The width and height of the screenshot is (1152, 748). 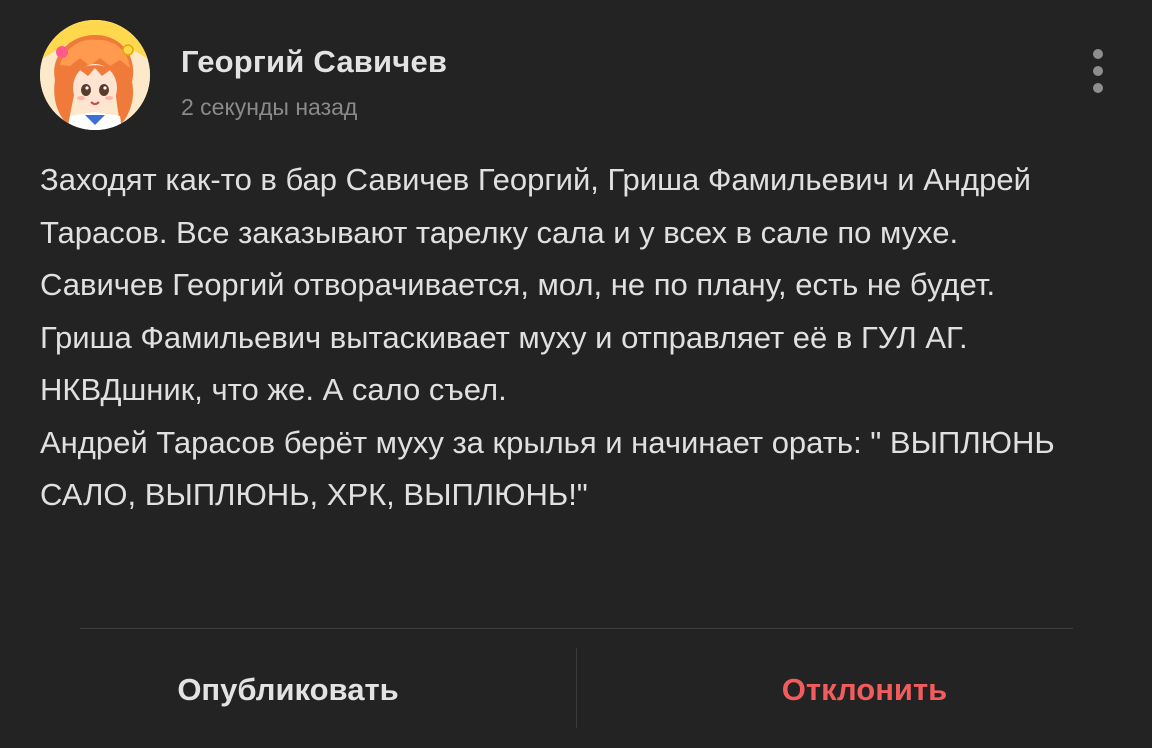 I want to click on post-timestamp: 2 секунды назад, so click(x=269, y=107).